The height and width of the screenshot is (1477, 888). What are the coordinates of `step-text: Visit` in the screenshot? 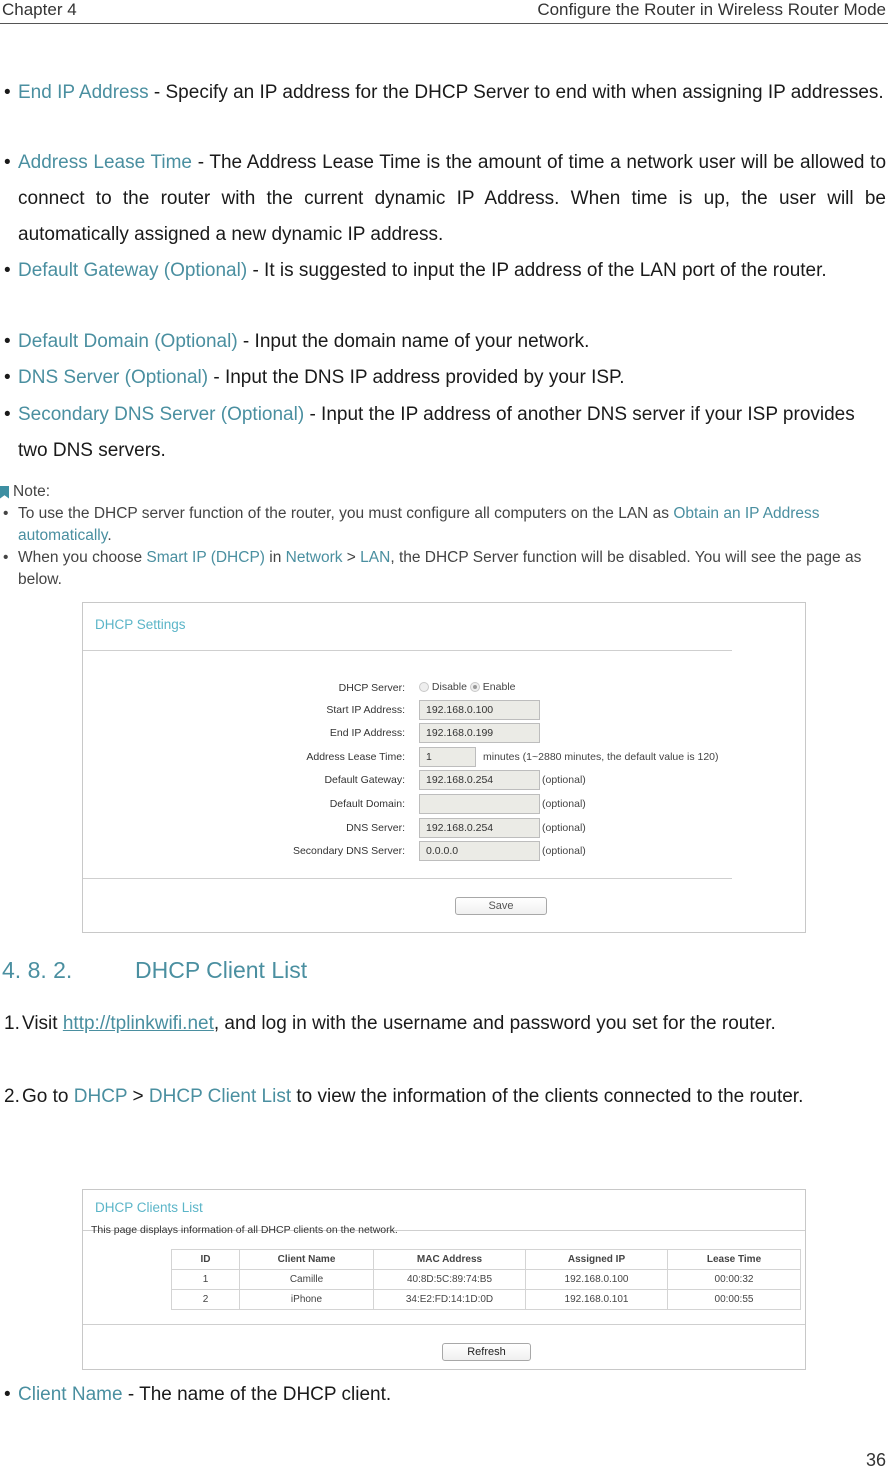 It's located at (42, 1023).